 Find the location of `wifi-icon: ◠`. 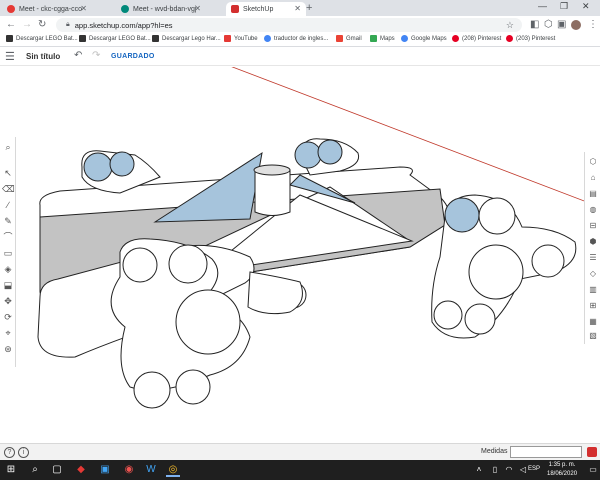

wifi-icon: ◠ is located at coordinates (509, 470).